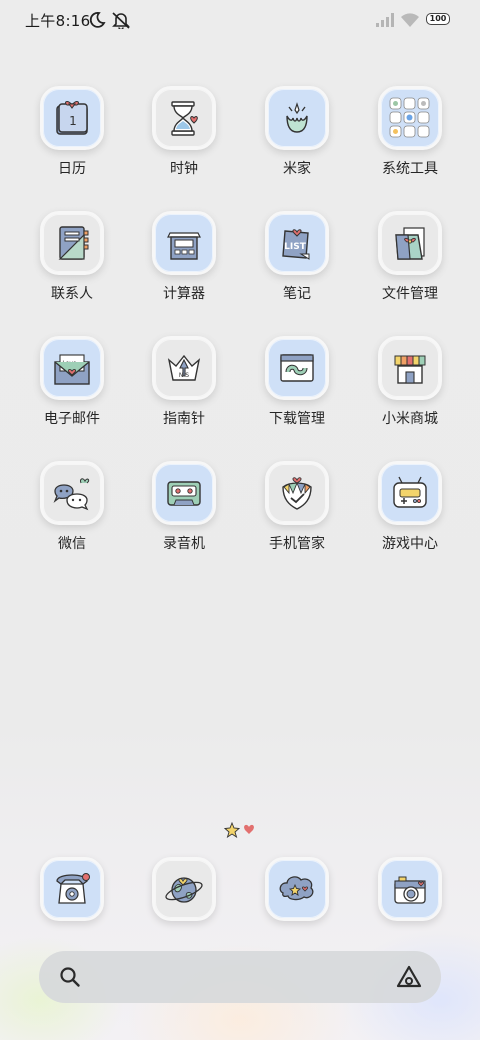  I want to click on app-security: 手机管家, so click(297, 507).